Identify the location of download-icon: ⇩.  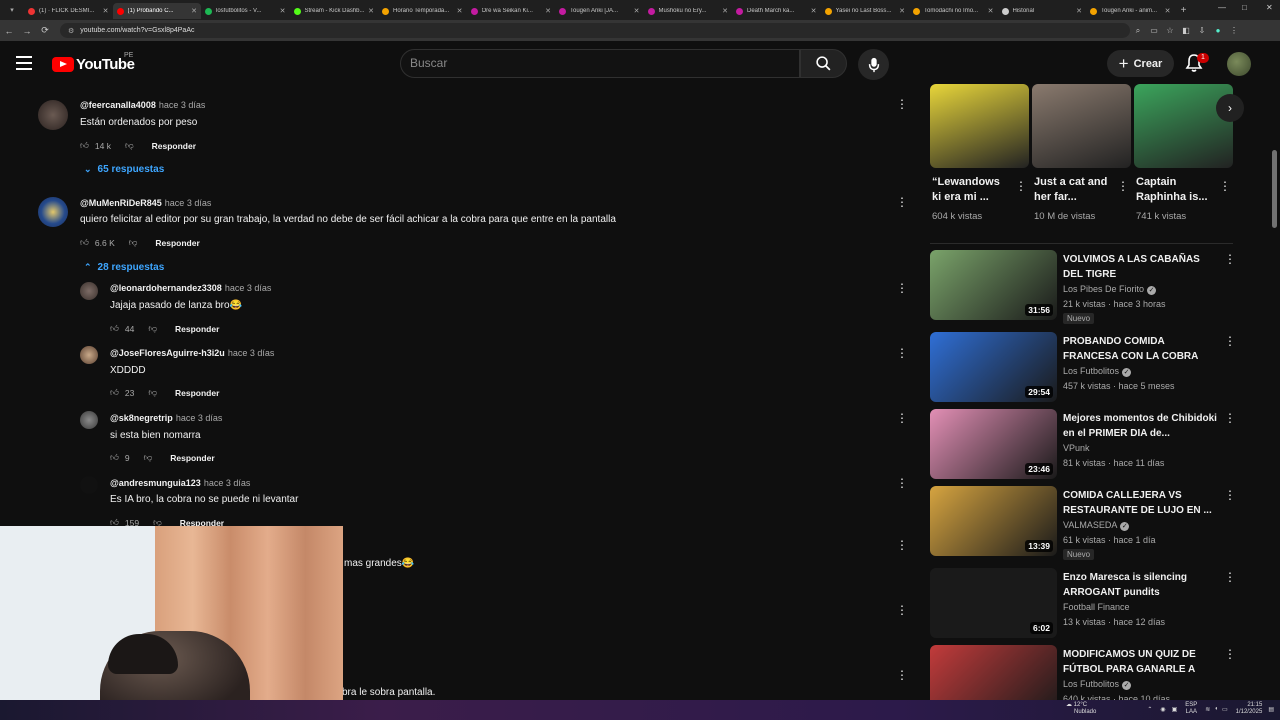
(1202, 30).